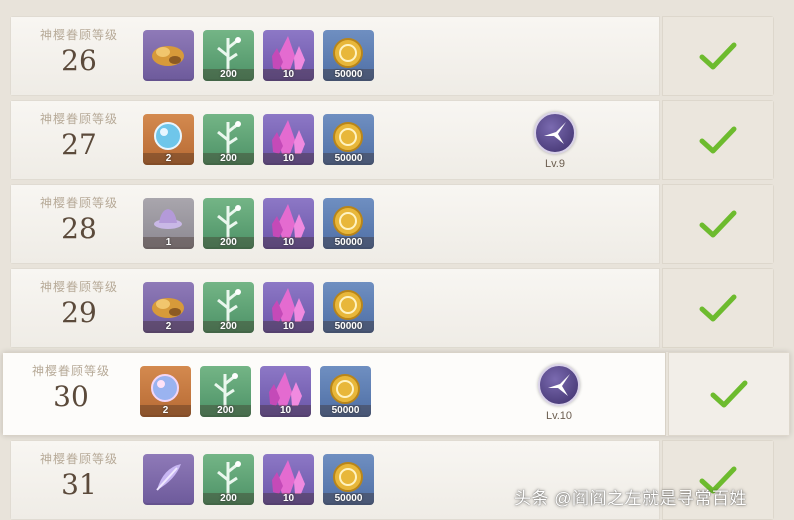  I want to click on level-row-28: 神樱眷顾等级 28 1 200 10 50000, so click(392, 224).